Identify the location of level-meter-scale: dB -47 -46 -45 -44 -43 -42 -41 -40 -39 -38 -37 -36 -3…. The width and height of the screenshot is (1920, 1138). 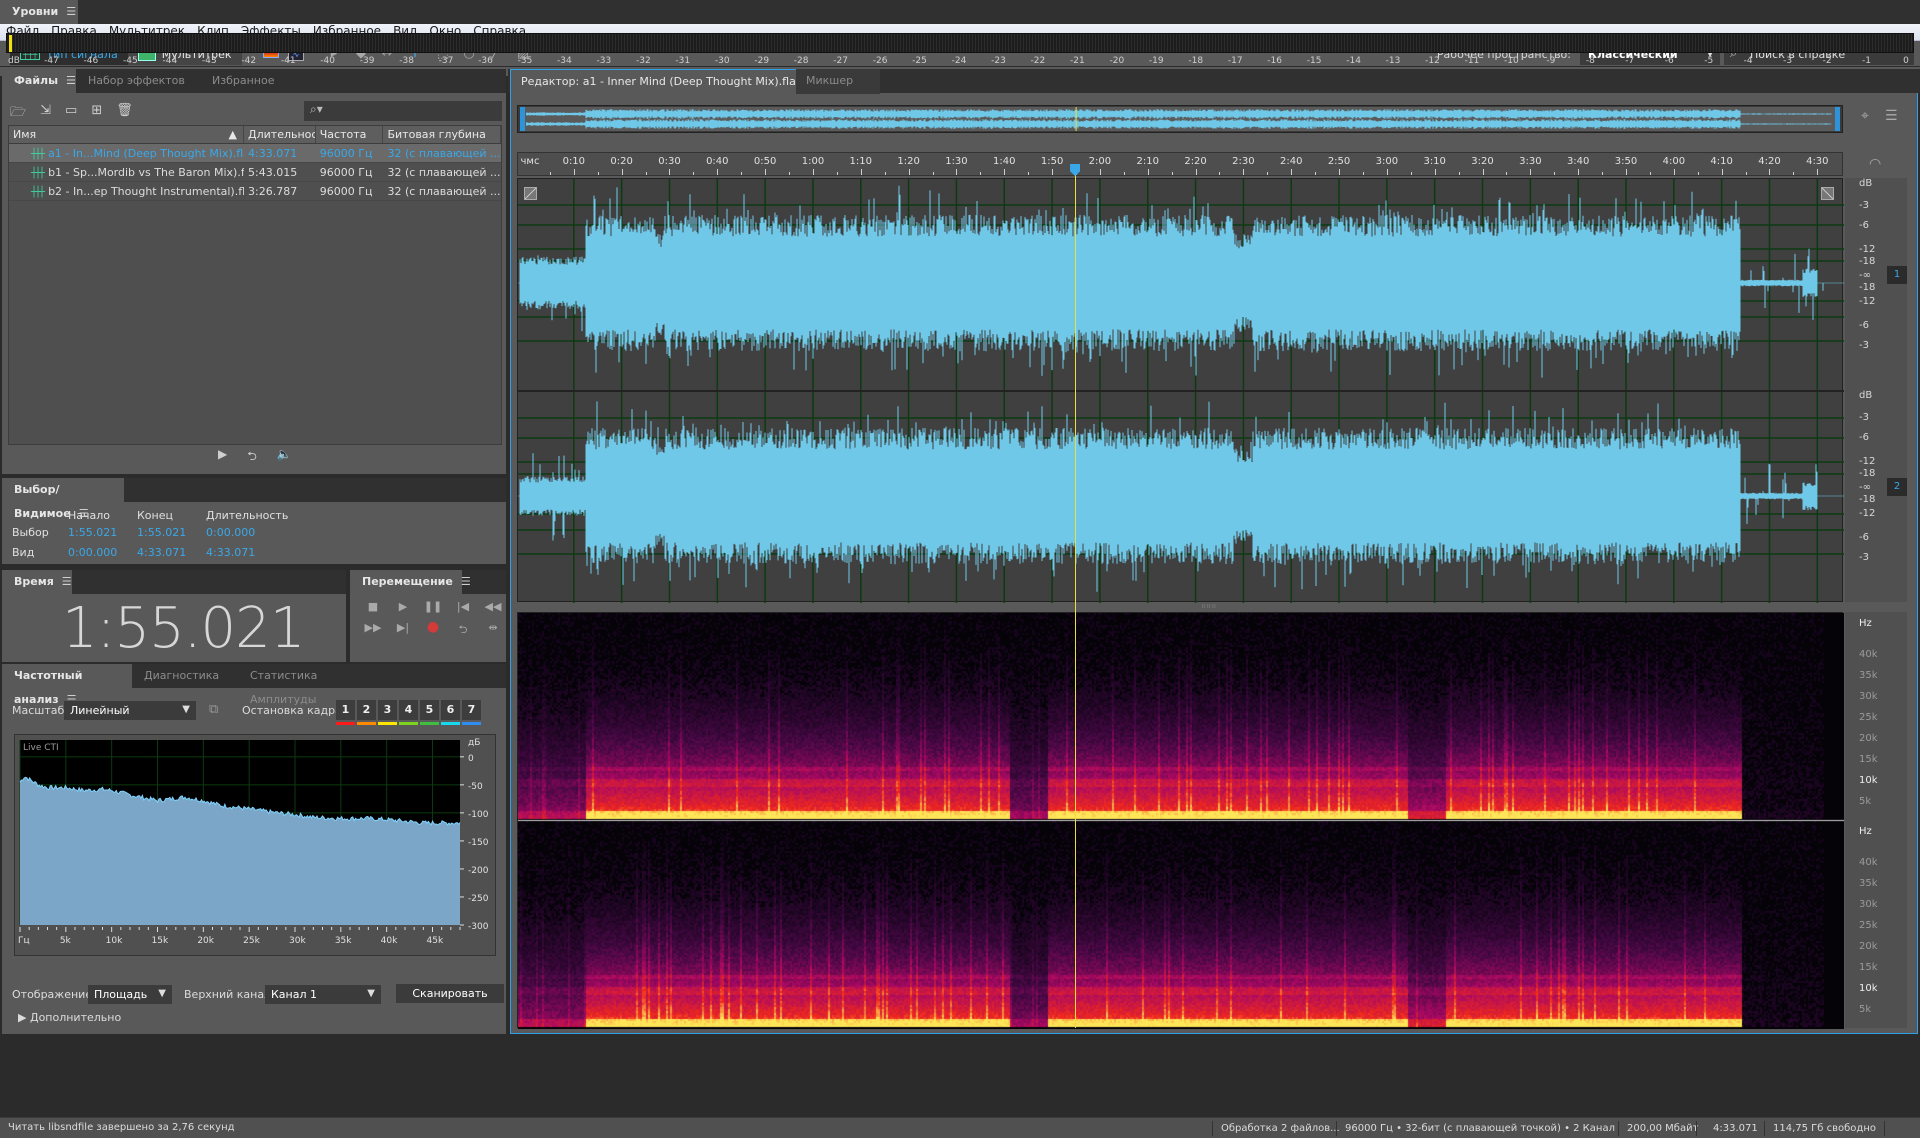
(960, 65).